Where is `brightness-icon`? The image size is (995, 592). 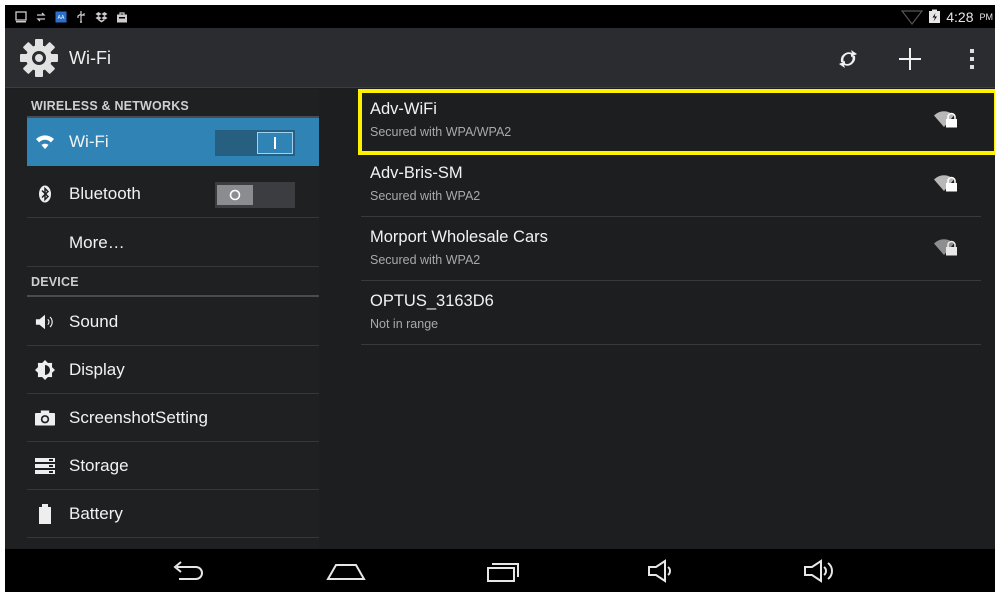
brightness-icon is located at coordinates (45, 370).